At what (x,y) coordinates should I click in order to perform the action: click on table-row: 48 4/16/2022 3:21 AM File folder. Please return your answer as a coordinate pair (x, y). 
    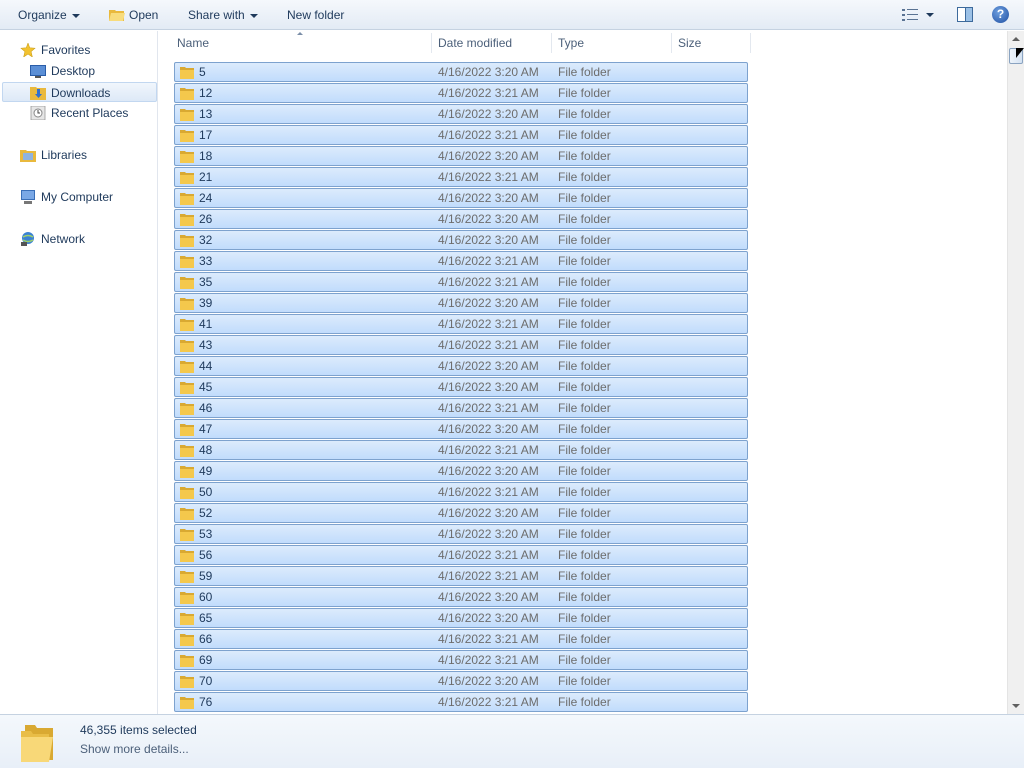
    Looking at the image, I should click on (461, 450).